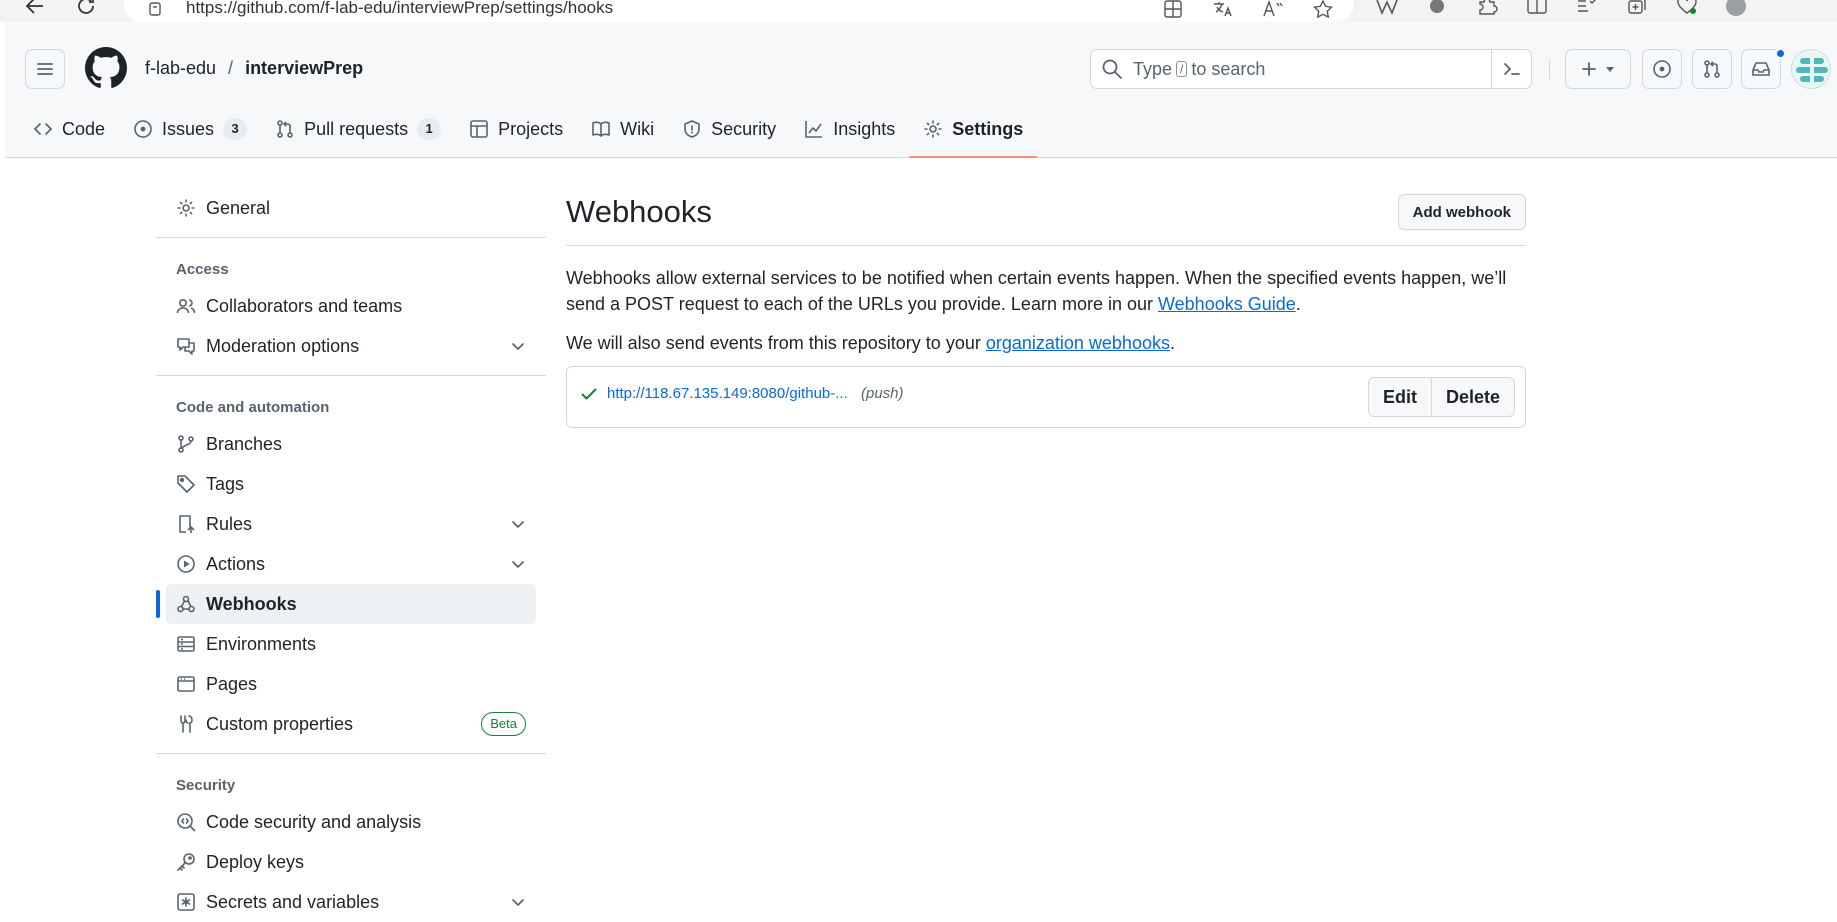 This screenshot has width=1837, height=922. What do you see at coordinates (351, 902) in the screenshot?
I see `sidebar-item-secrets: Secrets and variables` at bounding box center [351, 902].